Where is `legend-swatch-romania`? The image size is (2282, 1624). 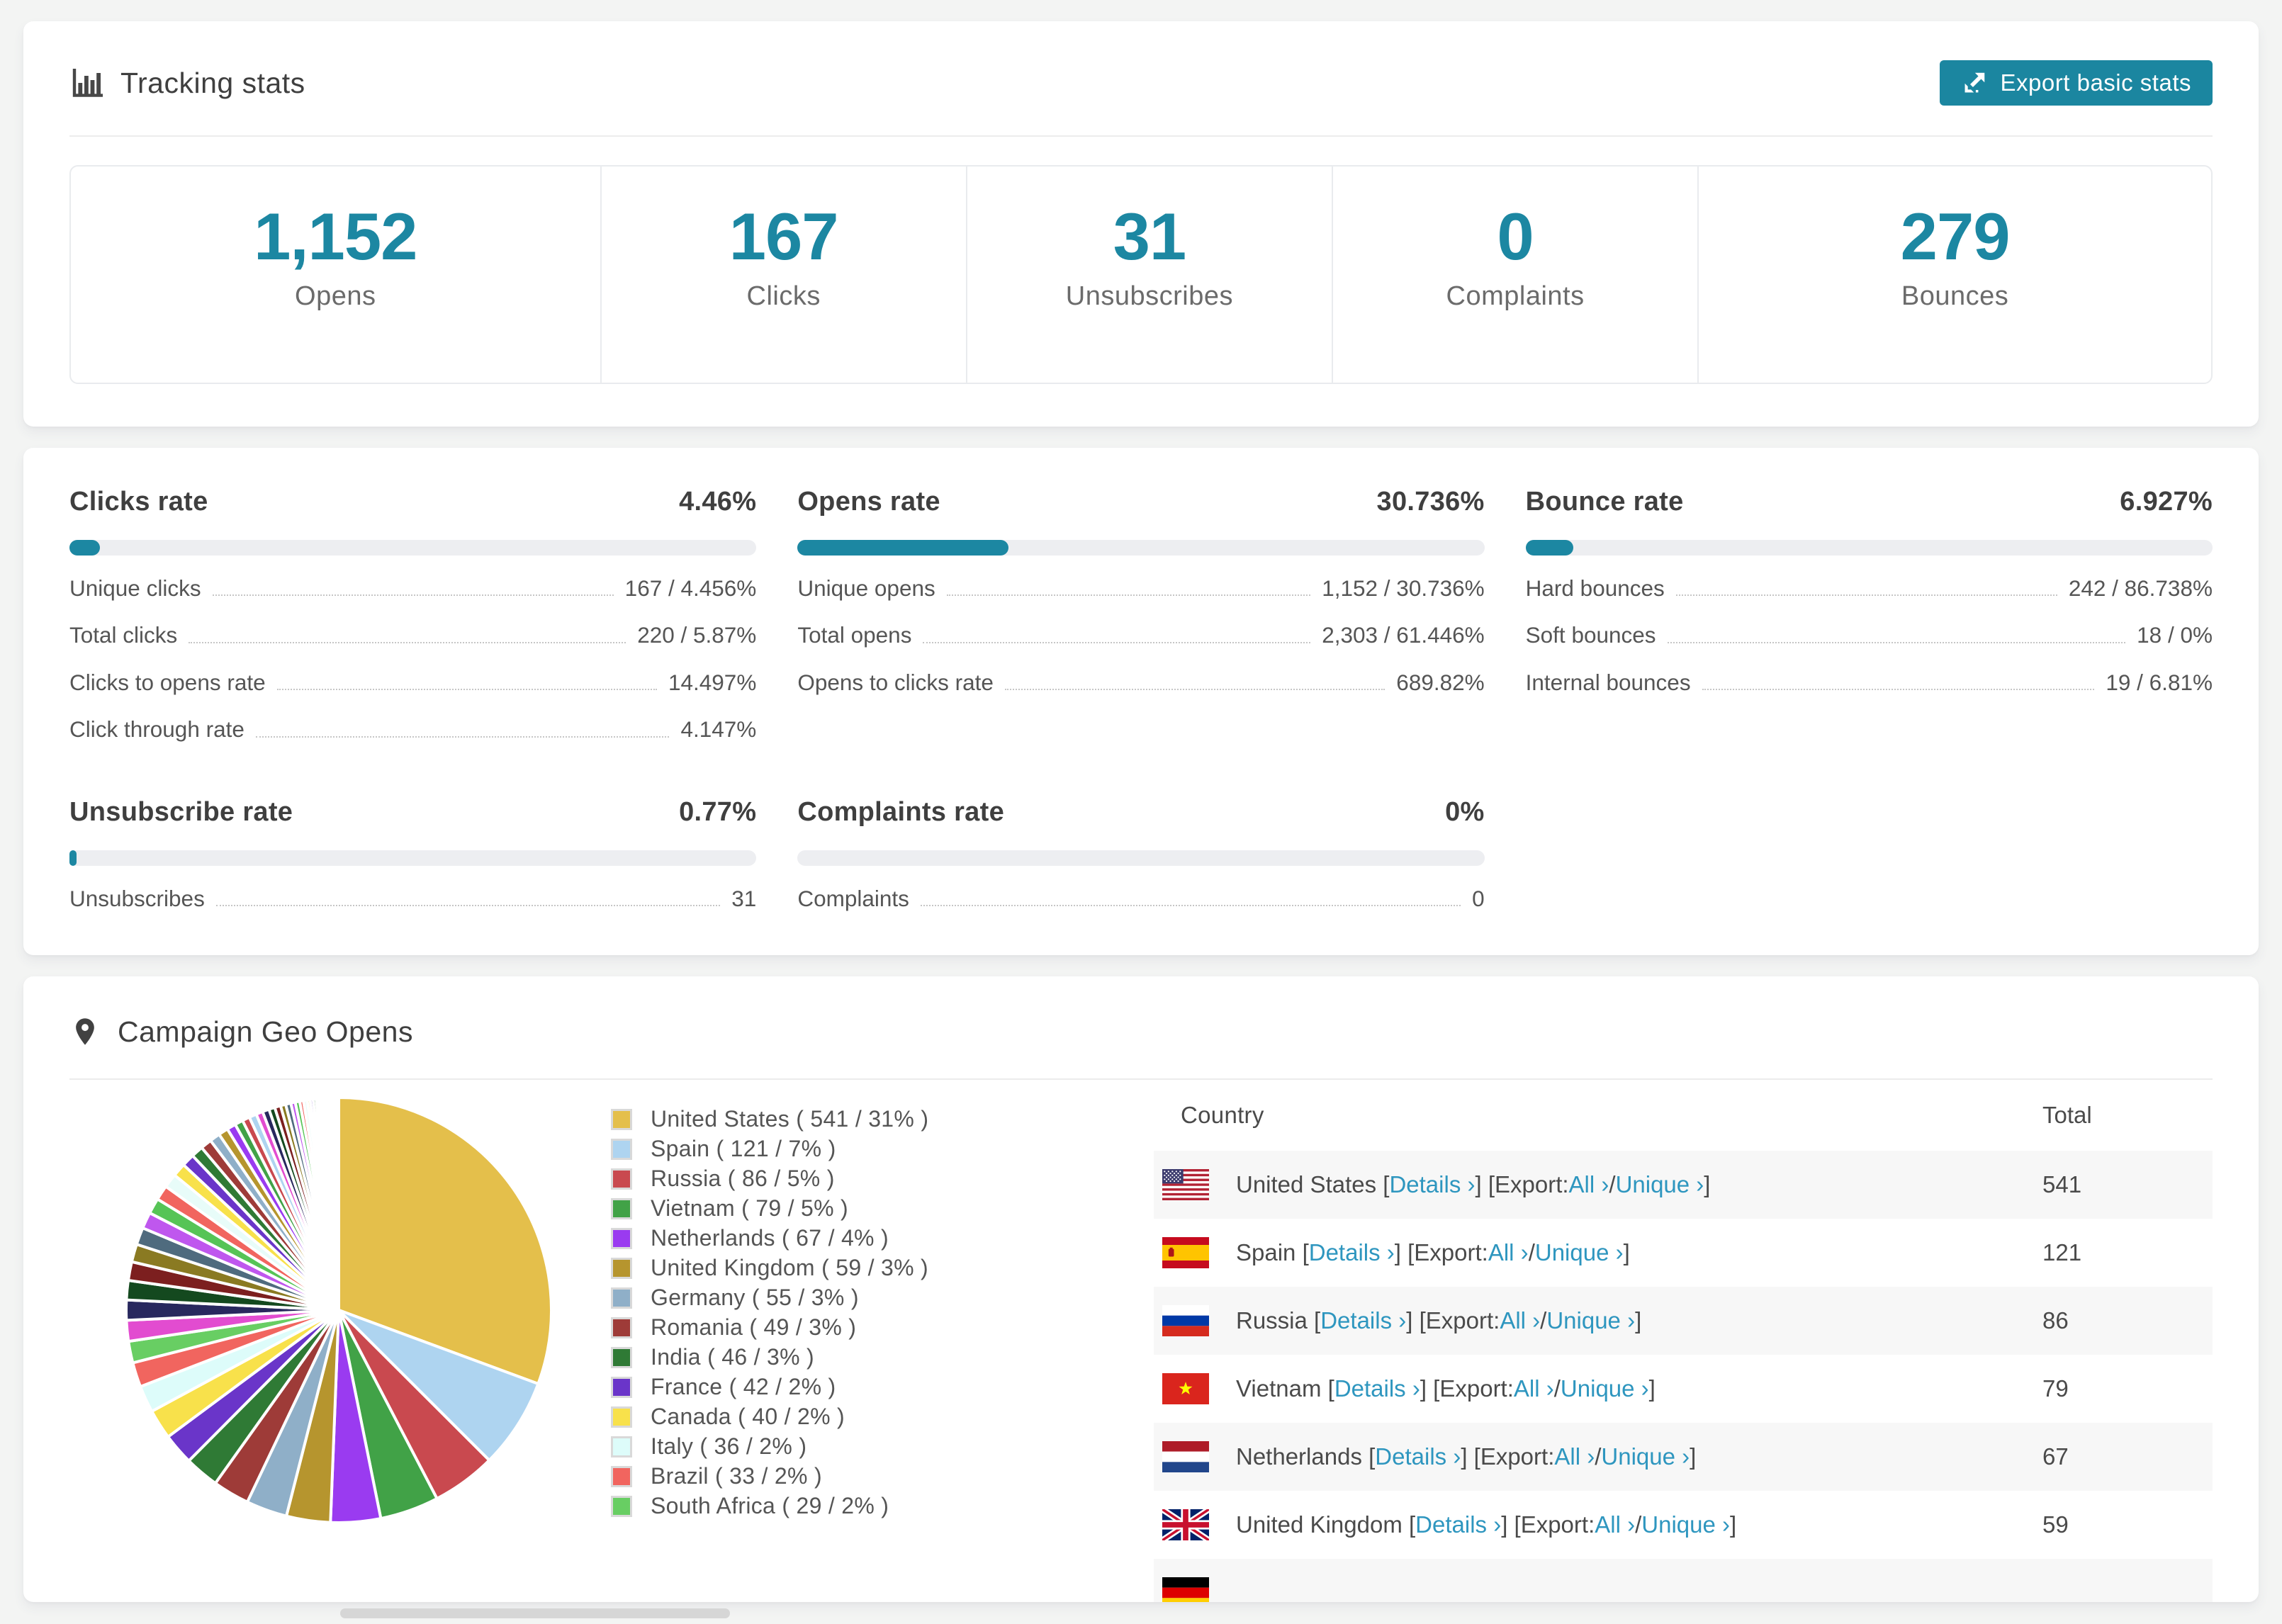 legend-swatch-romania is located at coordinates (622, 1327).